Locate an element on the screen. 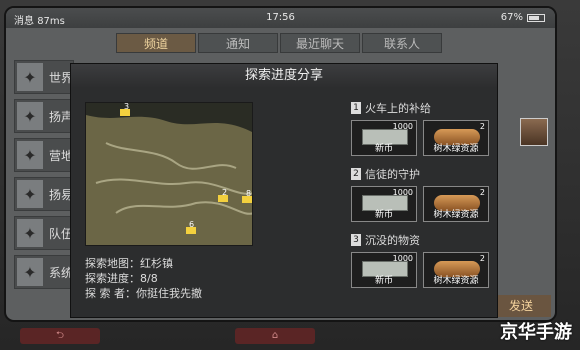 This screenshot has height=350, width=580. tab-channel: 频道 is located at coordinates (156, 43).